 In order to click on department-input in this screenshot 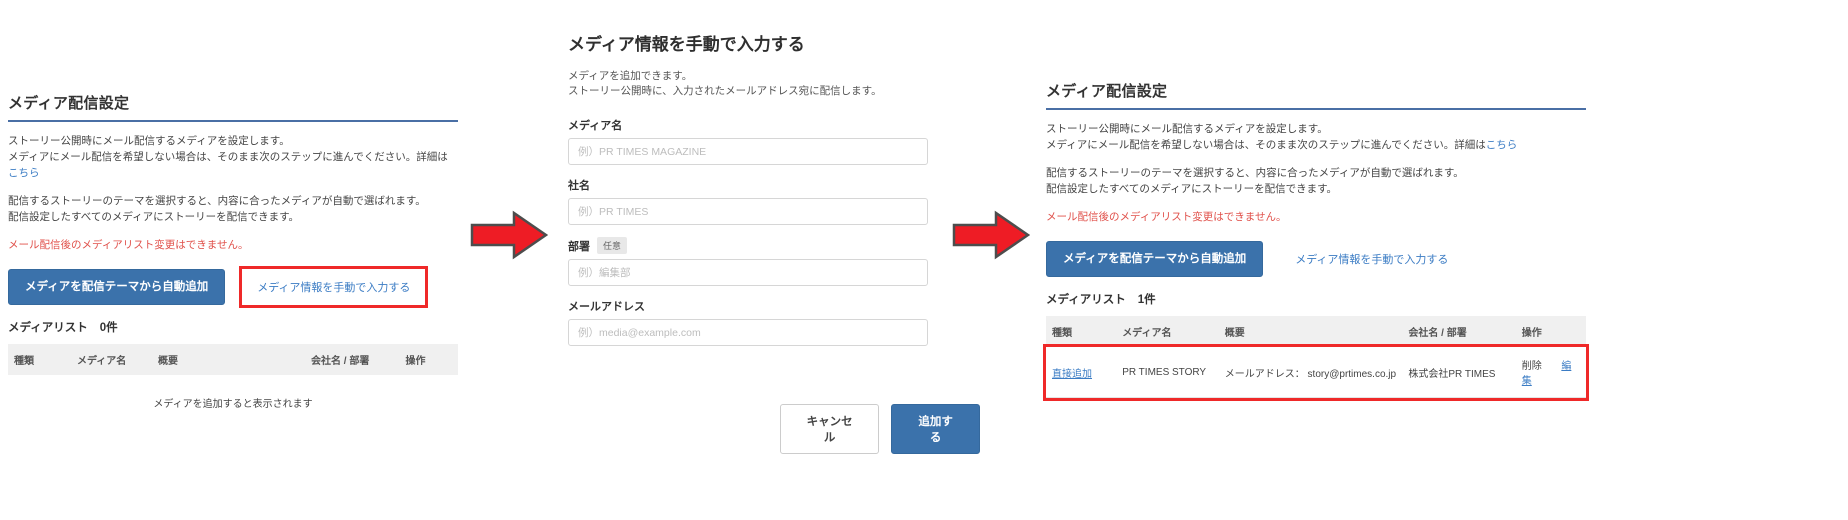, I will do `click(748, 272)`.